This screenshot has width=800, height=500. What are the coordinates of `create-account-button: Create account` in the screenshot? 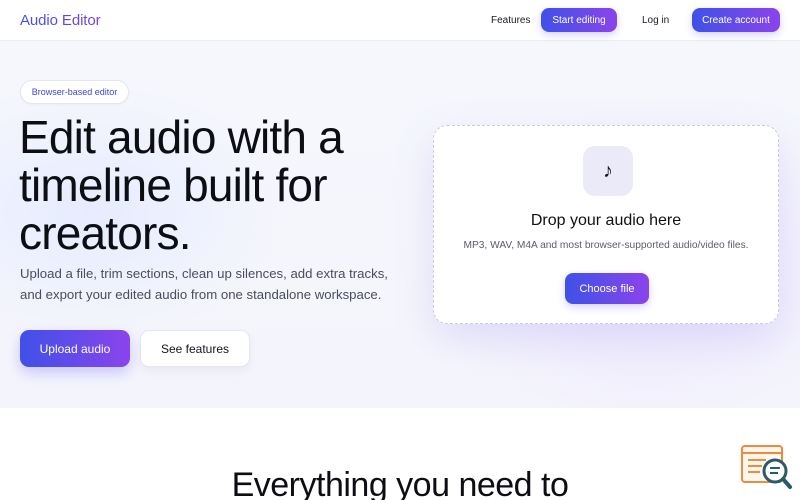 It's located at (736, 20).